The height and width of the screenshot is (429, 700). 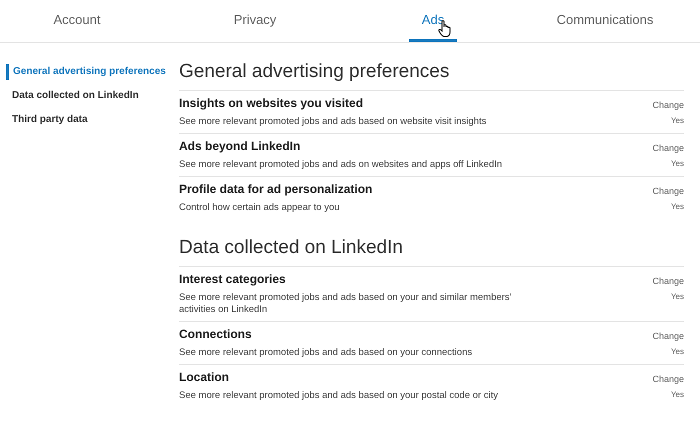 What do you see at coordinates (345, 304) in the screenshot?
I see `setting-description: See more relevant promoted jobs and ads based on your and similar members’ activities on LinkedIn` at bounding box center [345, 304].